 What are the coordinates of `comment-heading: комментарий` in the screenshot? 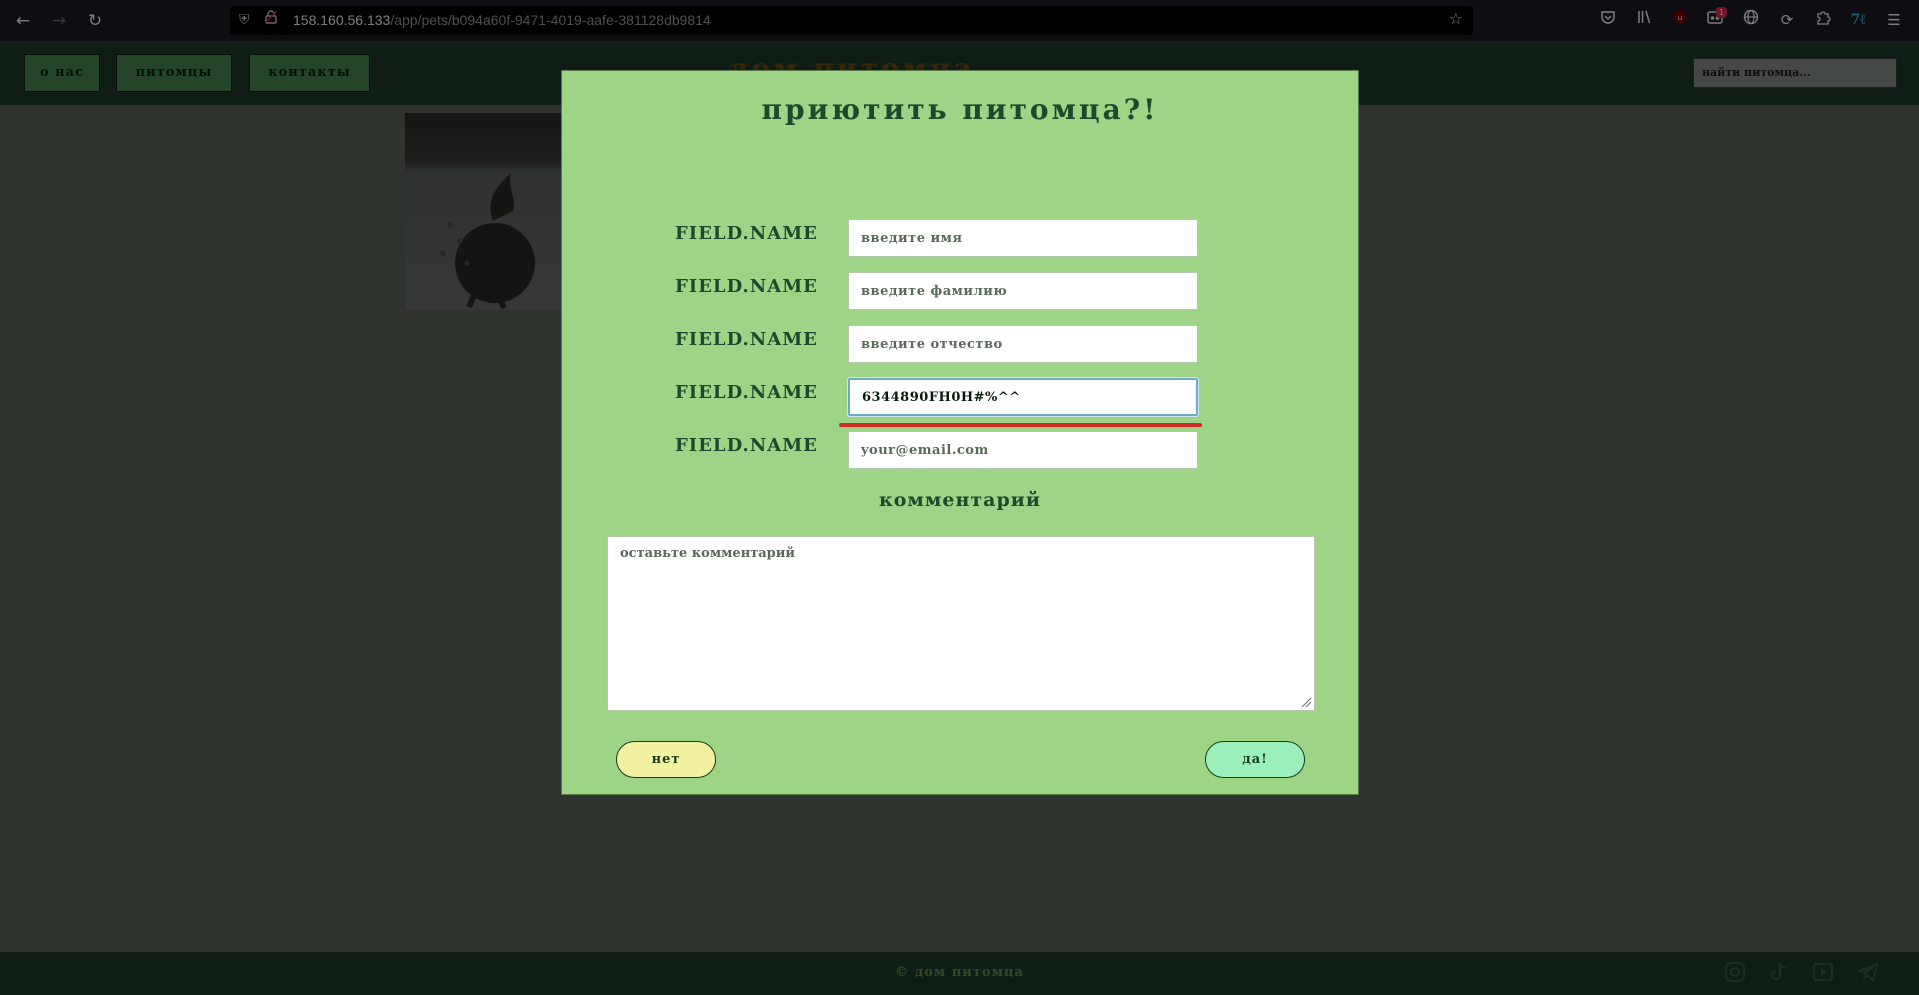 It's located at (960, 500).